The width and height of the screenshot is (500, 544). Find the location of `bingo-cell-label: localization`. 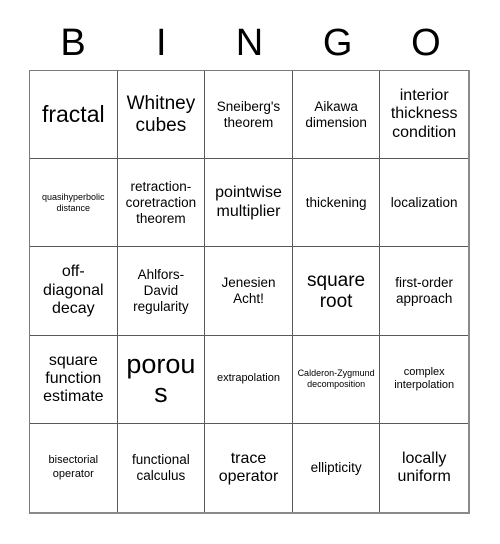

bingo-cell-label: localization is located at coordinates (424, 202).